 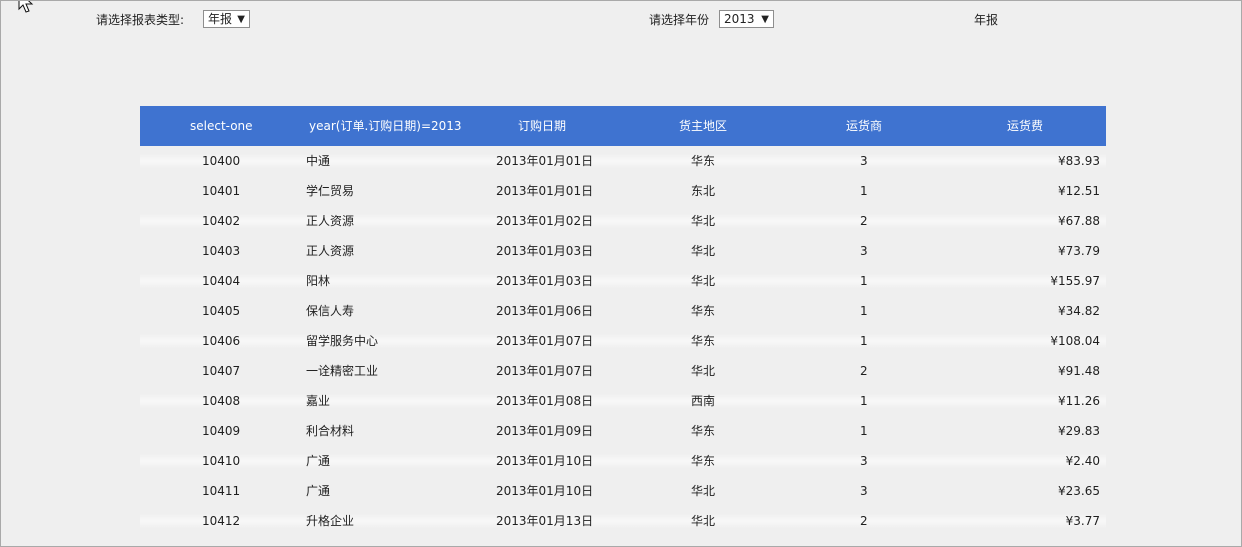 I want to click on freight: ¥67.88, so click(x=1079, y=221).